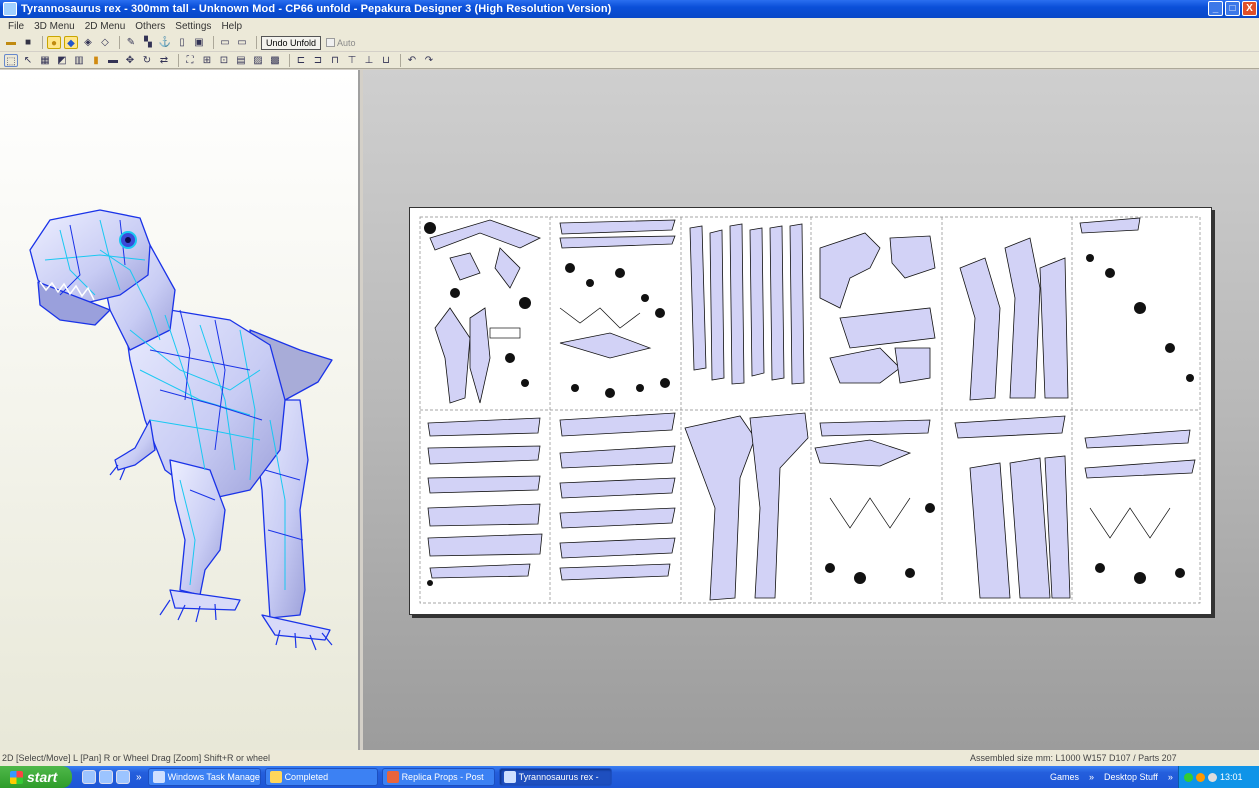 Image resolution: width=1259 pixels, height=788 pixels. I want to click on quicklaunch-browser-icon, so click(89, 777).